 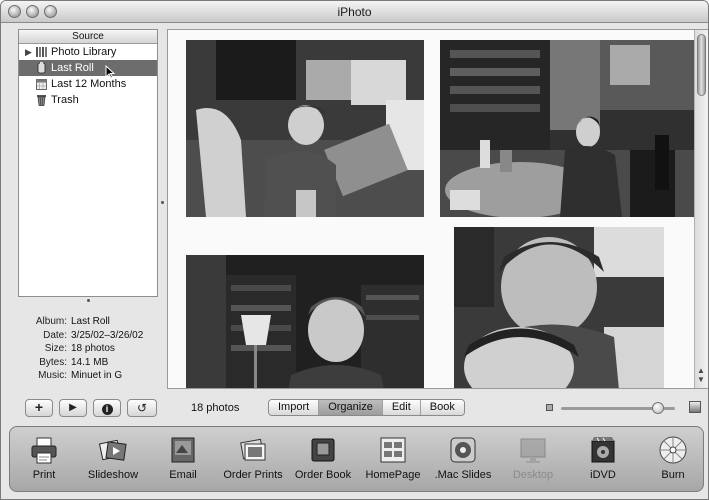 I want to click on desktop-tool: Desktop, so click(x=533, y=458).